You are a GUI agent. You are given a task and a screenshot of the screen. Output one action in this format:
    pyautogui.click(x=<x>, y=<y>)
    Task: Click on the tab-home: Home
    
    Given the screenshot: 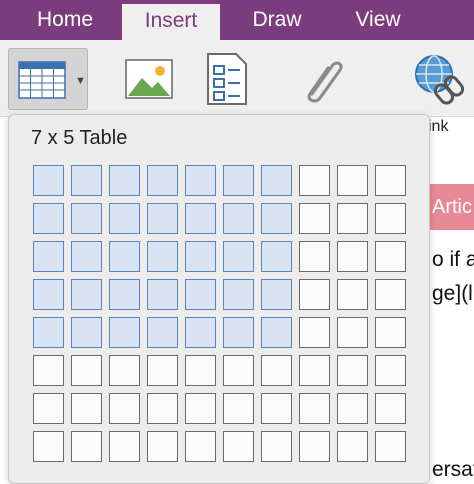 What is the action you would take?
    pyautogui.click(x=65, y=20)
    